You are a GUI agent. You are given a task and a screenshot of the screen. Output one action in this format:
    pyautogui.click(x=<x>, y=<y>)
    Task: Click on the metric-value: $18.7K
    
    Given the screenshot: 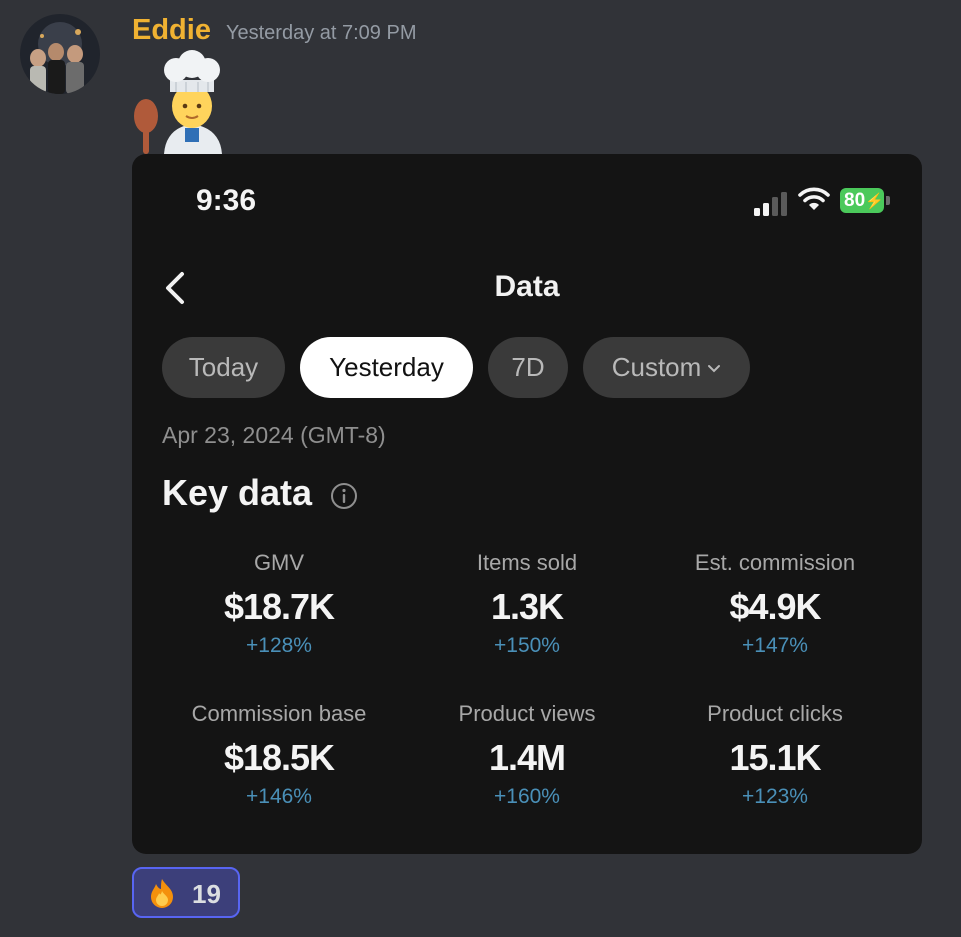 What is the action you would take?
    pyautogui.click(x=279, y=606)
    